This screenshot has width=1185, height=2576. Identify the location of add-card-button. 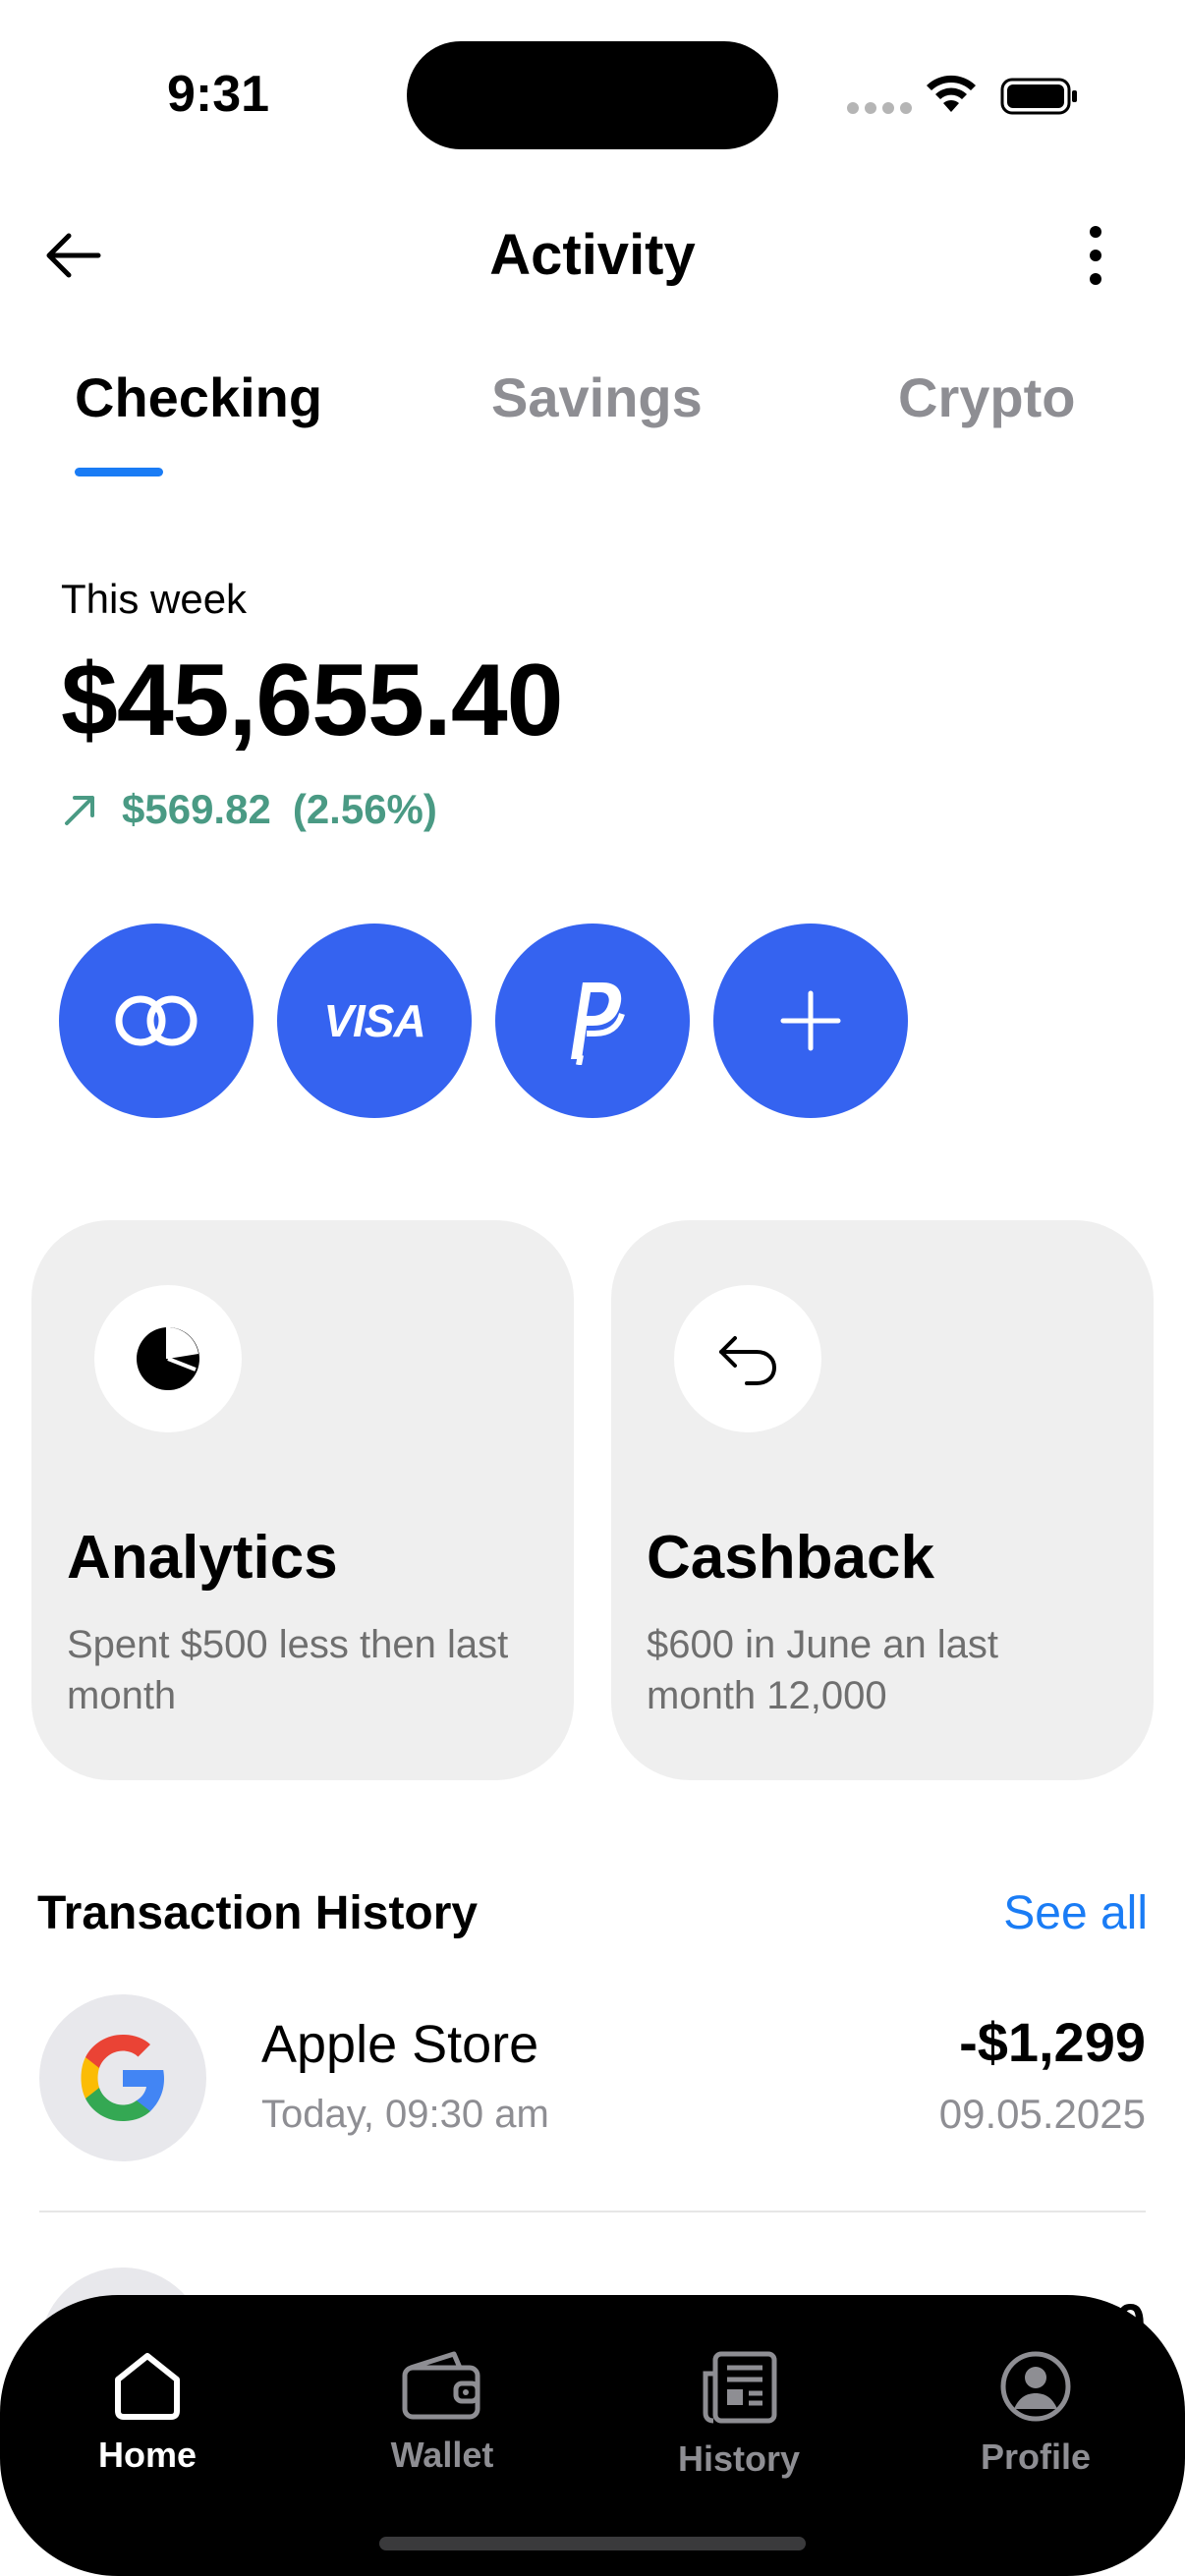
(811, 1021).